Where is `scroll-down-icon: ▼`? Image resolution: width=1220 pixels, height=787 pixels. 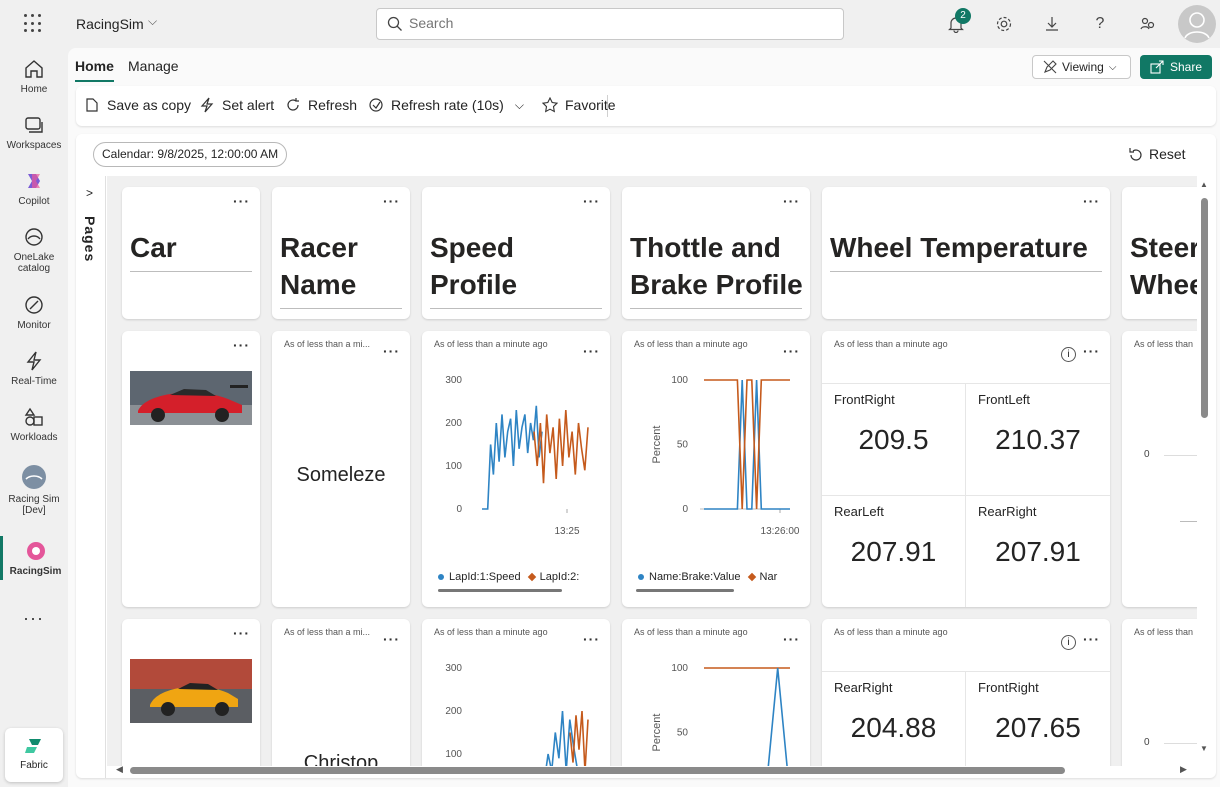 scroll-down-icon: ▼ is located at coordinates (1204, 748).